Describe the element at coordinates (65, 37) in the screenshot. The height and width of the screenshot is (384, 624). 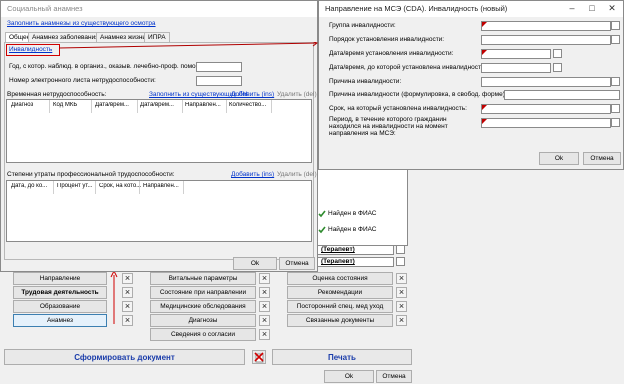
I see `tab-disease-anamnesis: Анамнез заболевания` at that location.